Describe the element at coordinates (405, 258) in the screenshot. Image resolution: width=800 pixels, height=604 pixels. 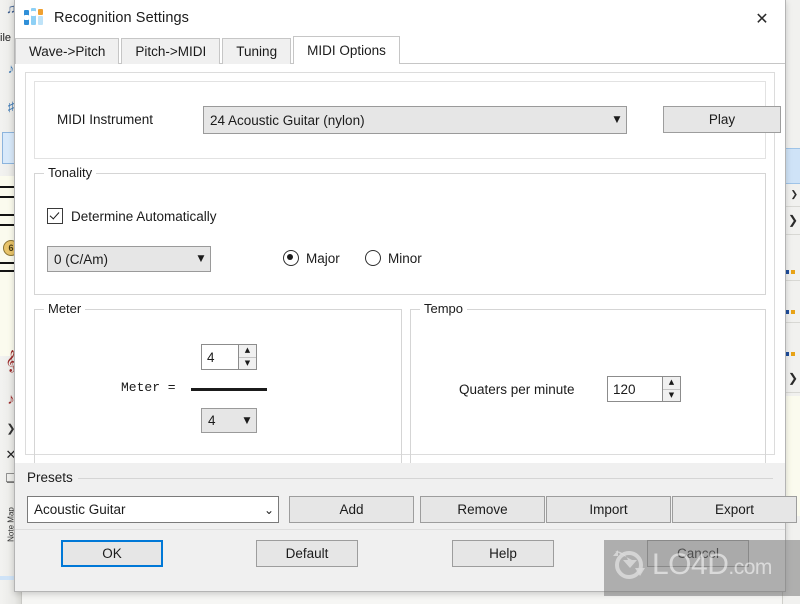
I see `minor-label: Minor` at that location.